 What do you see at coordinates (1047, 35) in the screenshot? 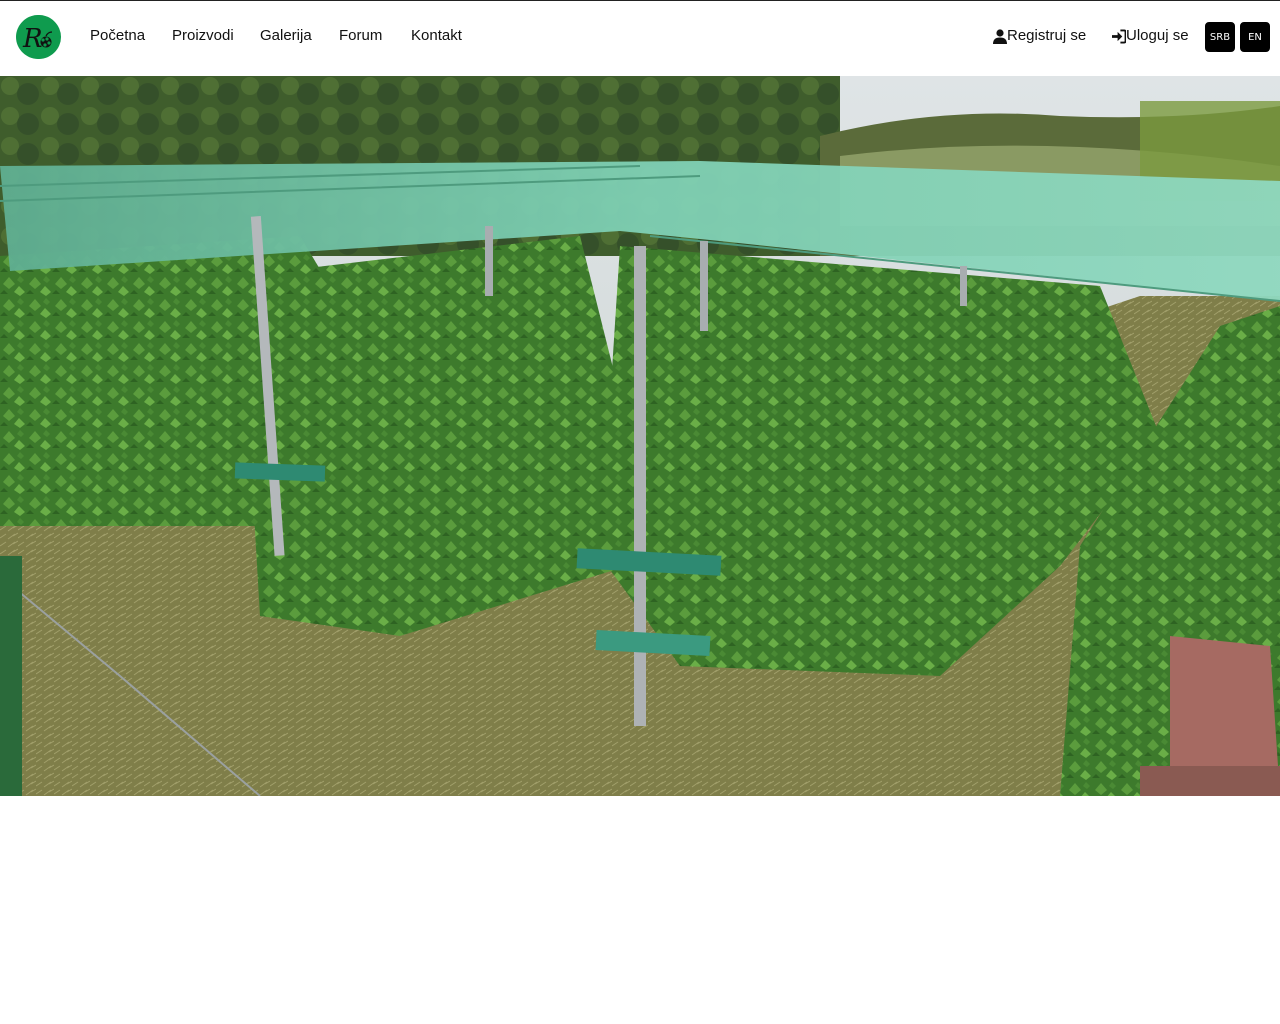
I see `register-label: Registruj se` at bounding box center [1047, 35].